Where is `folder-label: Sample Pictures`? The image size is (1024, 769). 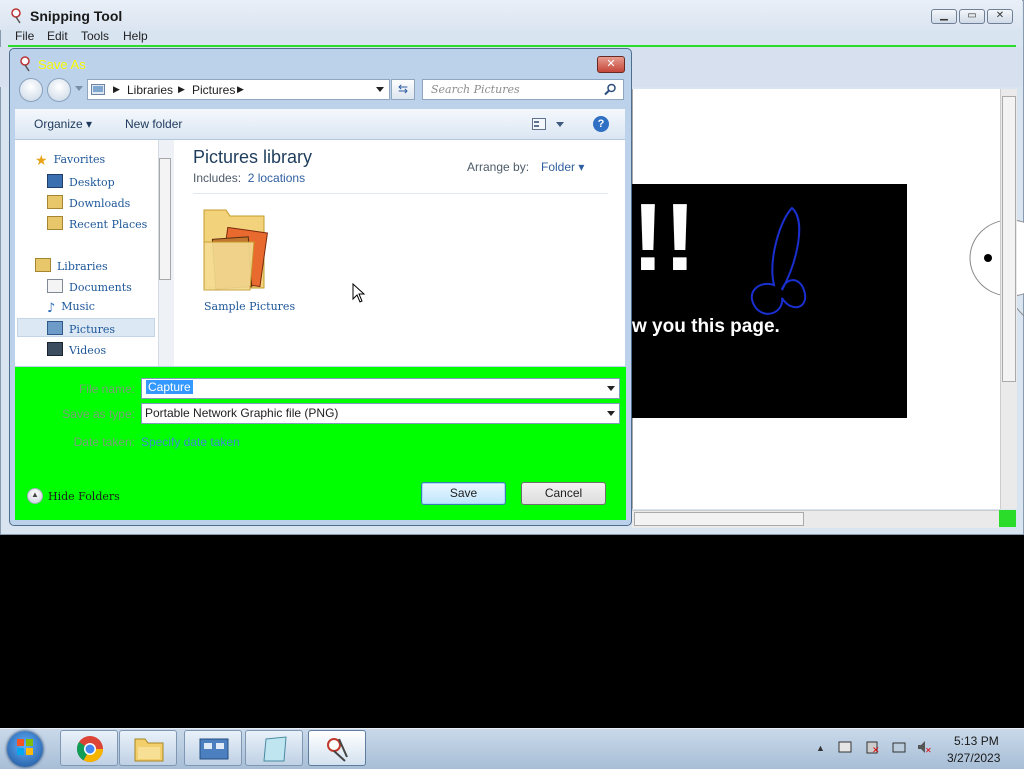 folder-label: Sample Pictures is located at coordinates (249, 306).